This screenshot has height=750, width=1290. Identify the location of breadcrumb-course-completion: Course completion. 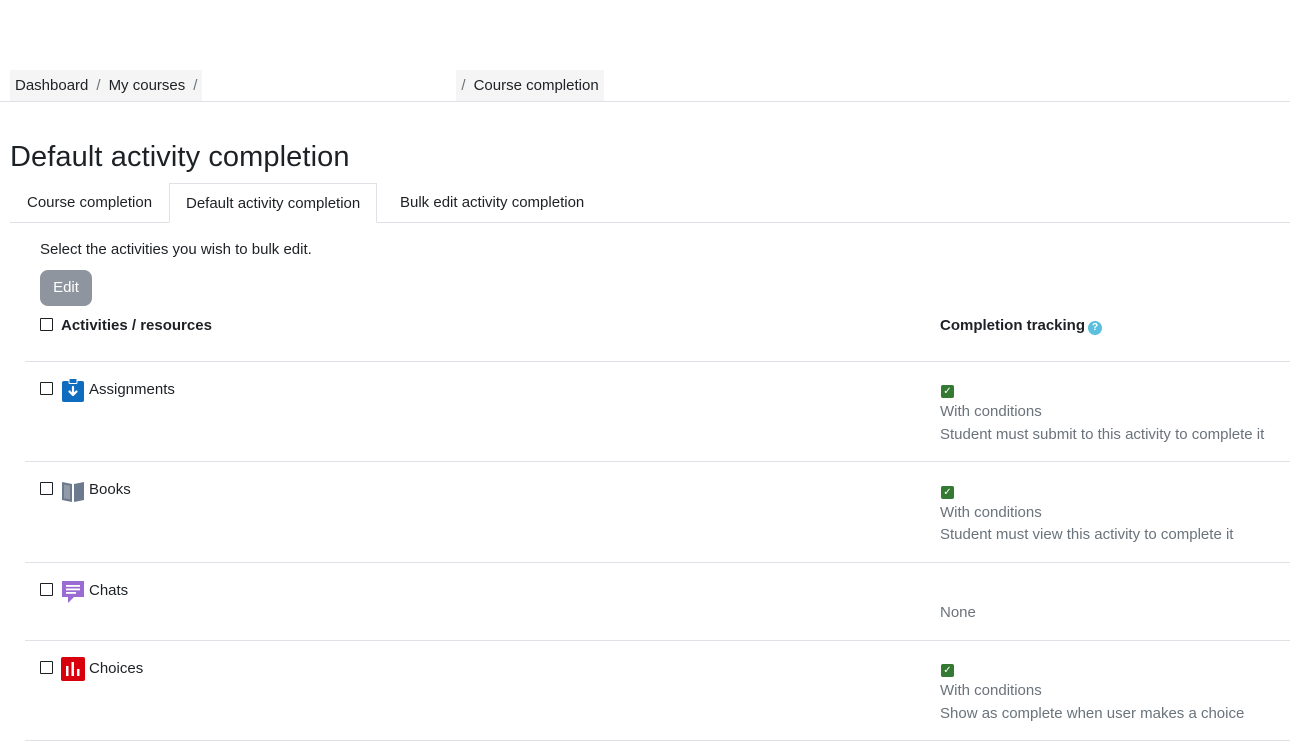
(536, 85).